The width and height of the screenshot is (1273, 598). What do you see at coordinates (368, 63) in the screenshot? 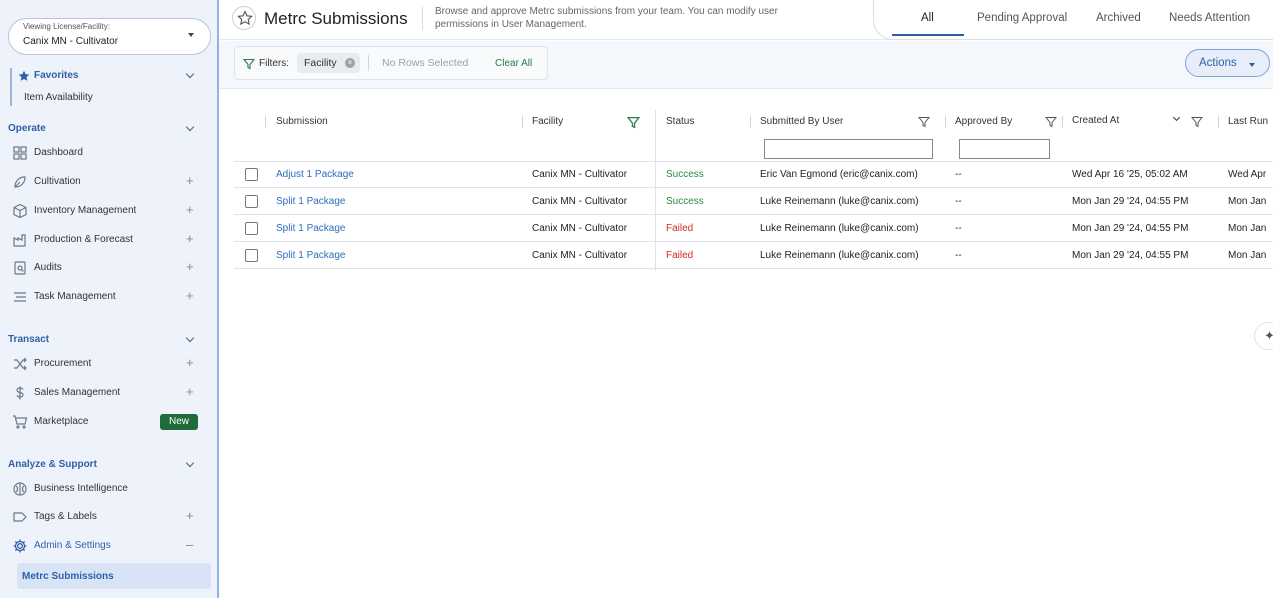
I see `filters-divider` at bounding box center [368, 63].